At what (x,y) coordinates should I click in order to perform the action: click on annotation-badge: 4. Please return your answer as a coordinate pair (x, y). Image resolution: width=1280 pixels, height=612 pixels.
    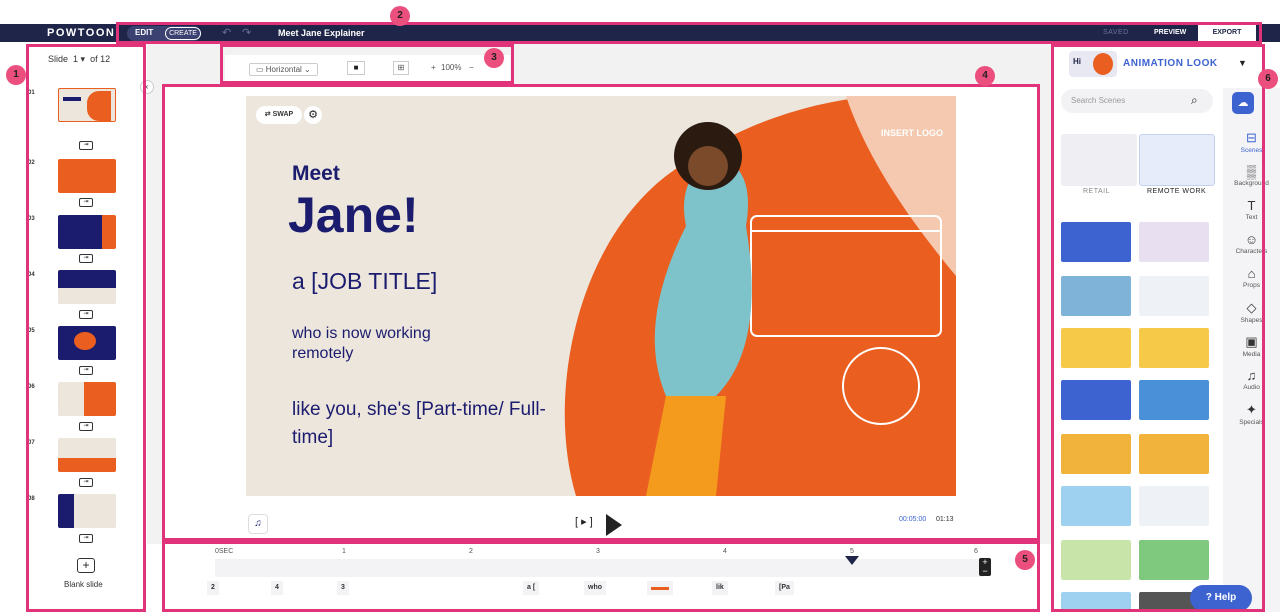
    Looking at the image, I should click on (985, 76).